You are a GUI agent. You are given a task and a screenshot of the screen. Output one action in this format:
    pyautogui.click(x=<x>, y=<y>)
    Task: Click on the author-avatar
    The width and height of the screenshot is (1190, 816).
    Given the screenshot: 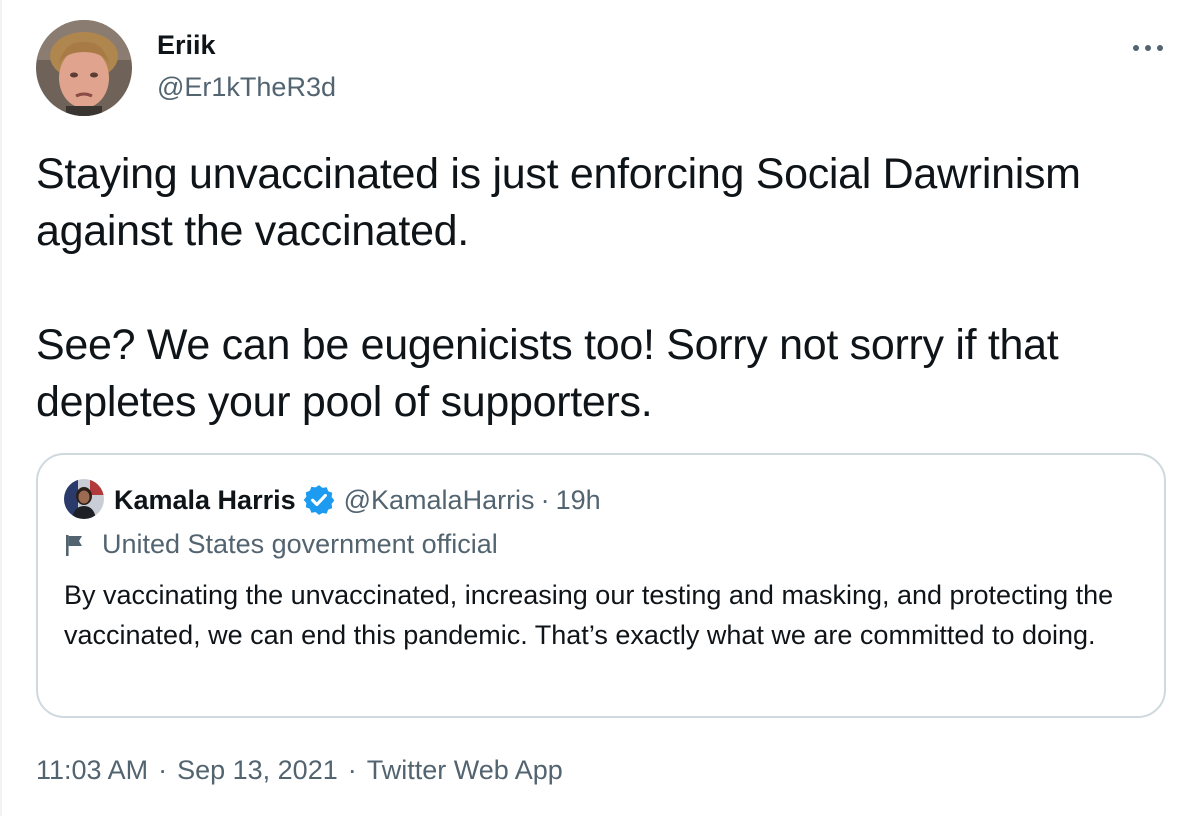 What is the action you would take?
    pyautogui.click(x=84, y=68)
    